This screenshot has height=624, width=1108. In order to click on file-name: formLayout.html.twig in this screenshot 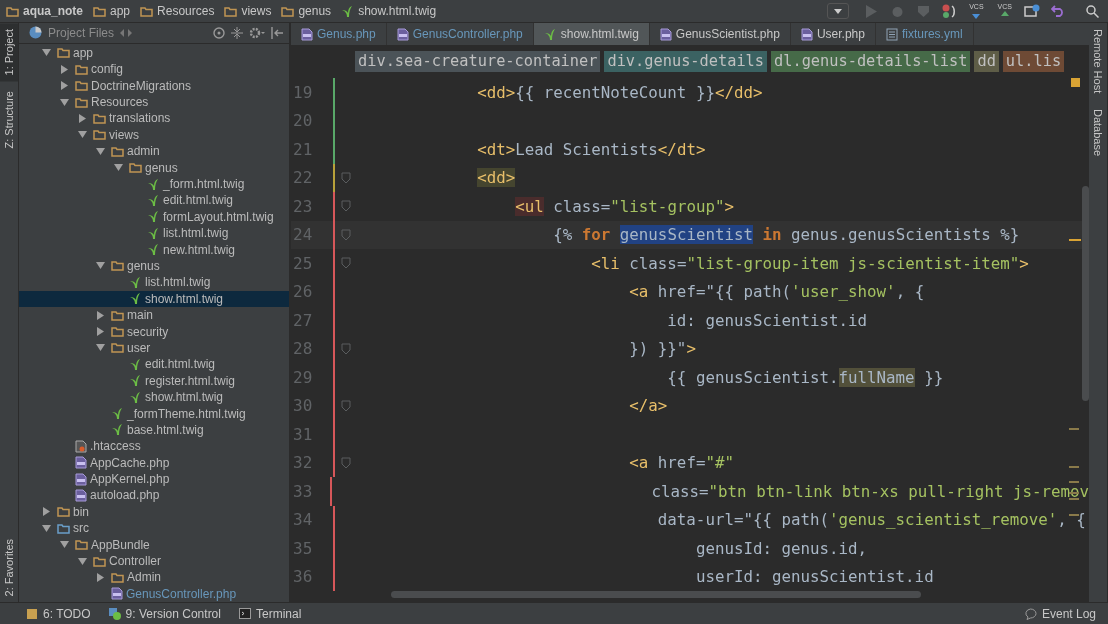, I will do `click(218, 216)`.